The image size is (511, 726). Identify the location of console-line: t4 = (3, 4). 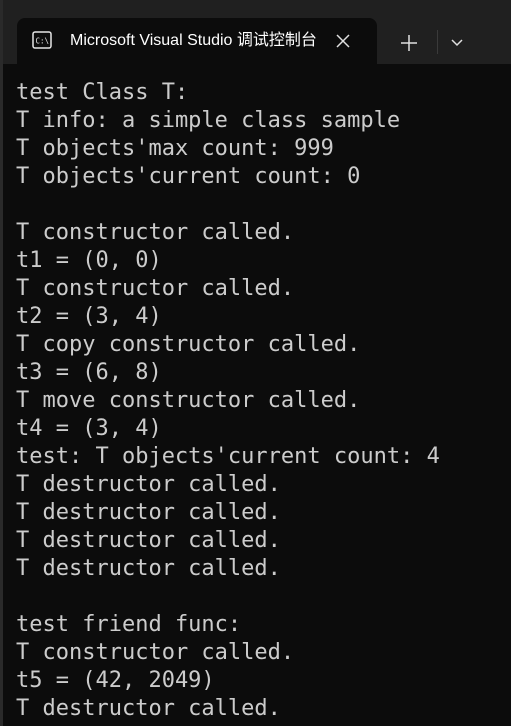
(89, 428).